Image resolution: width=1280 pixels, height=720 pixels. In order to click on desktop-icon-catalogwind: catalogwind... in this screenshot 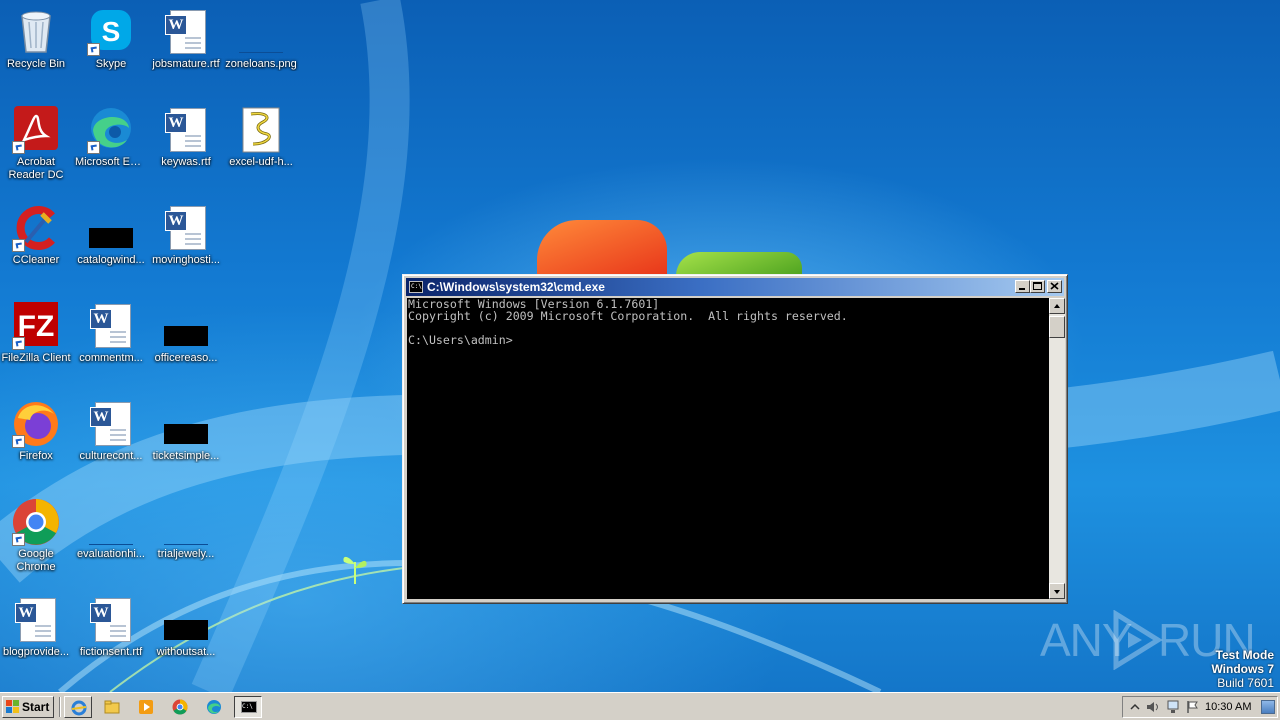, I will do `click(111, 235)`.